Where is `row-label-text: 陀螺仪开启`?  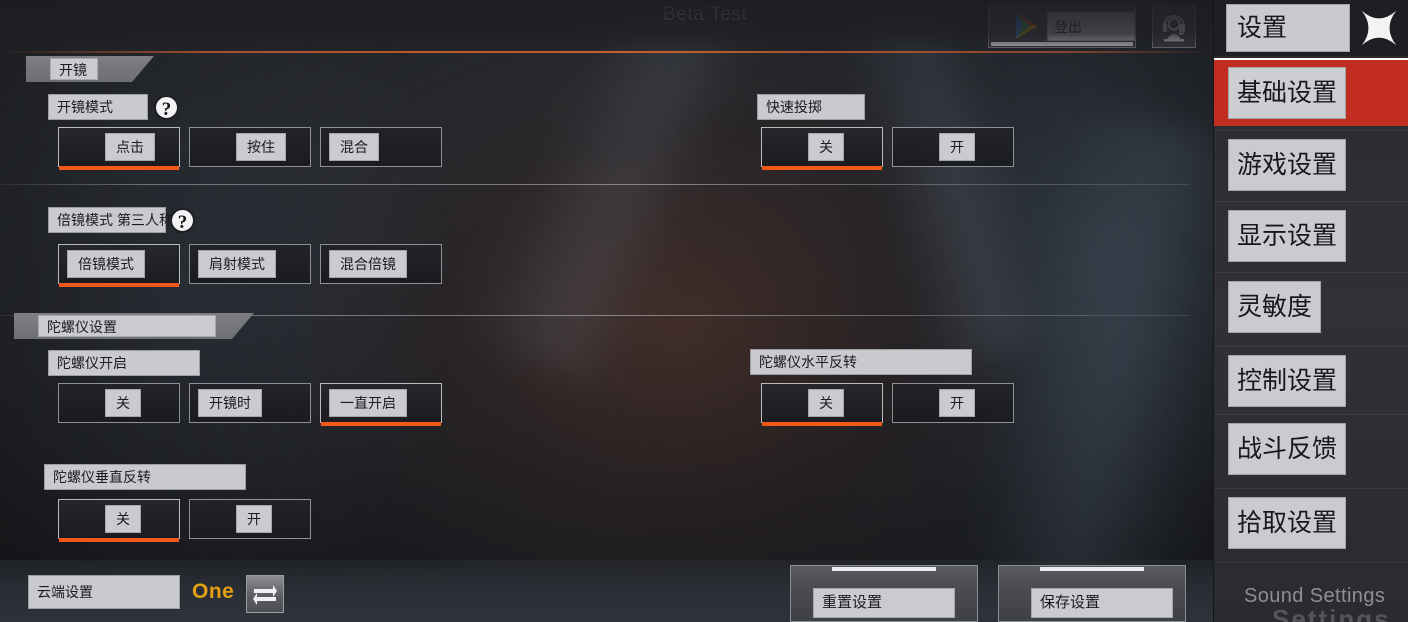
row-label-text: 陀螺仪开启 is located at coordinates (92, 363).